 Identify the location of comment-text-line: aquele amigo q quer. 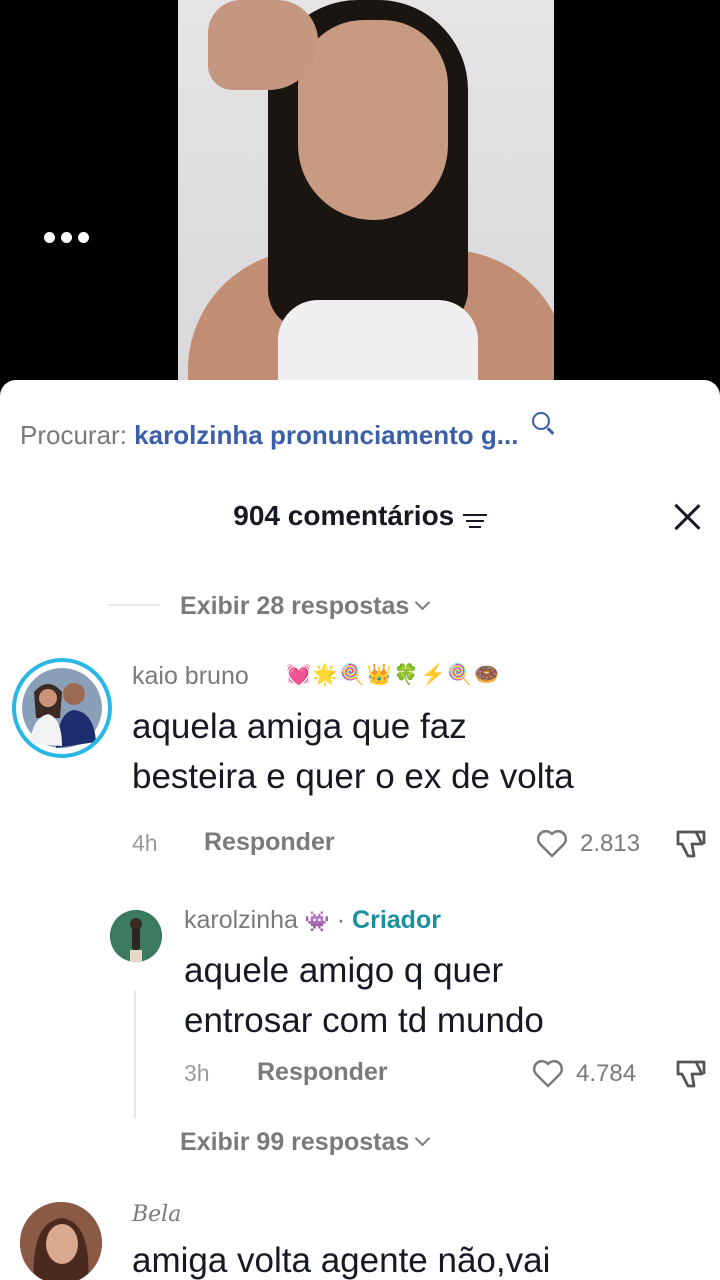
(344, 970).